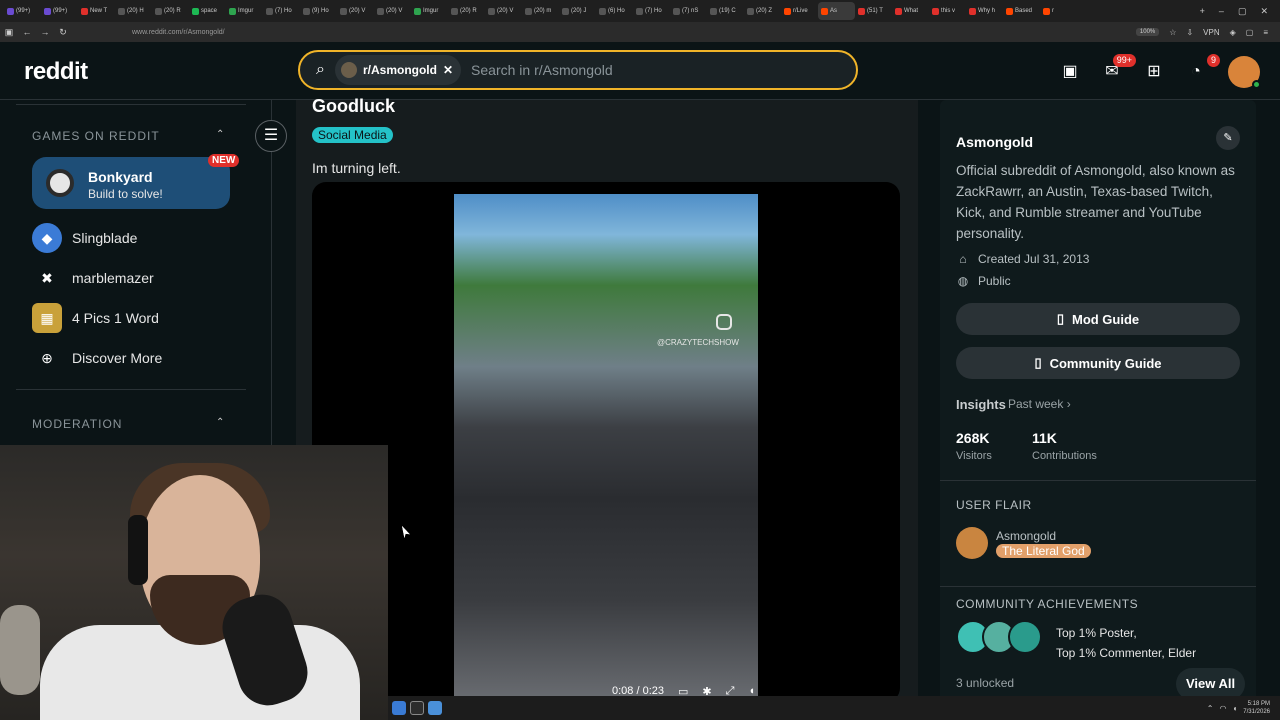 This screenshot has width=1280, height=720. I want to click on create-post-icon: ⊞, so click(1154, 72).